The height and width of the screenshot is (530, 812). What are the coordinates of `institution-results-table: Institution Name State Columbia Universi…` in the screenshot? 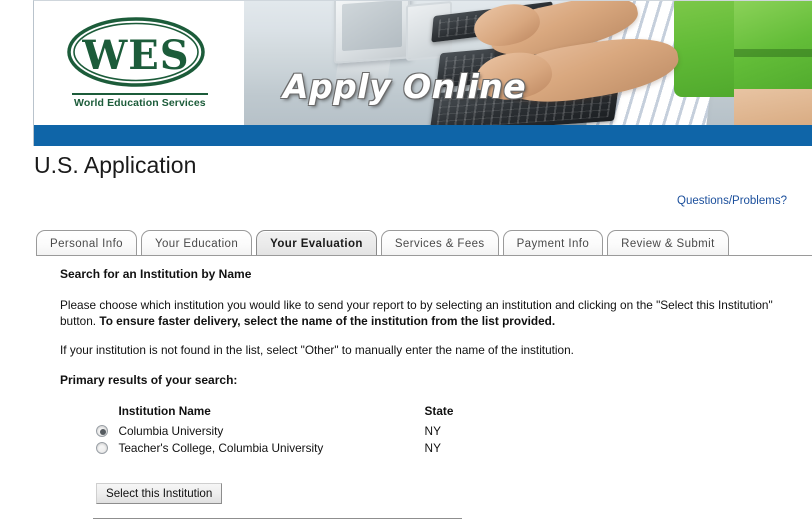 It's located at (296, 430).